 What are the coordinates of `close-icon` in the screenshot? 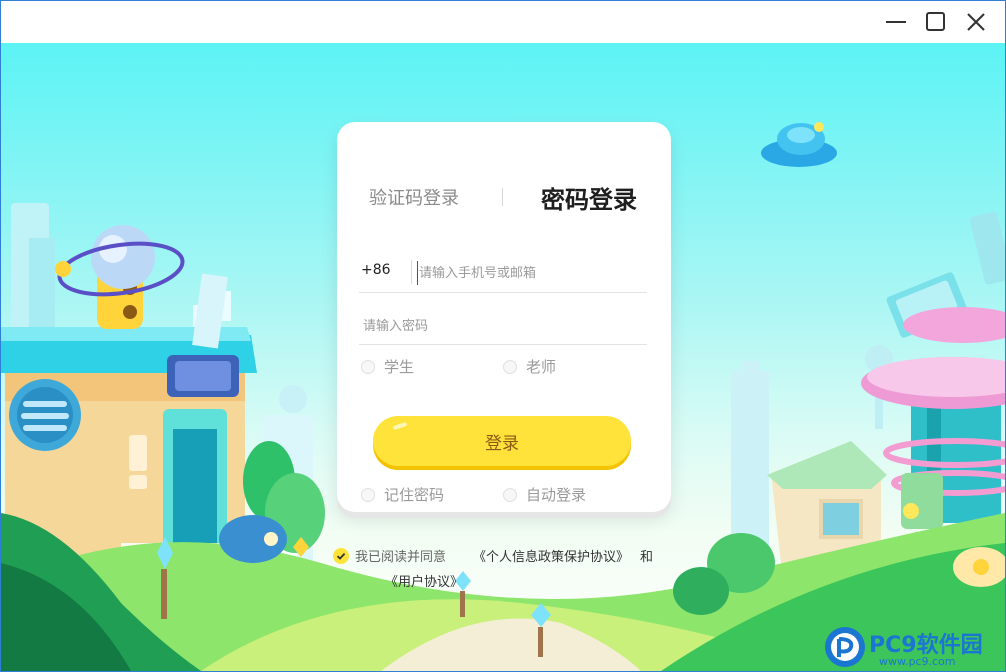 It's located at (976, 22).